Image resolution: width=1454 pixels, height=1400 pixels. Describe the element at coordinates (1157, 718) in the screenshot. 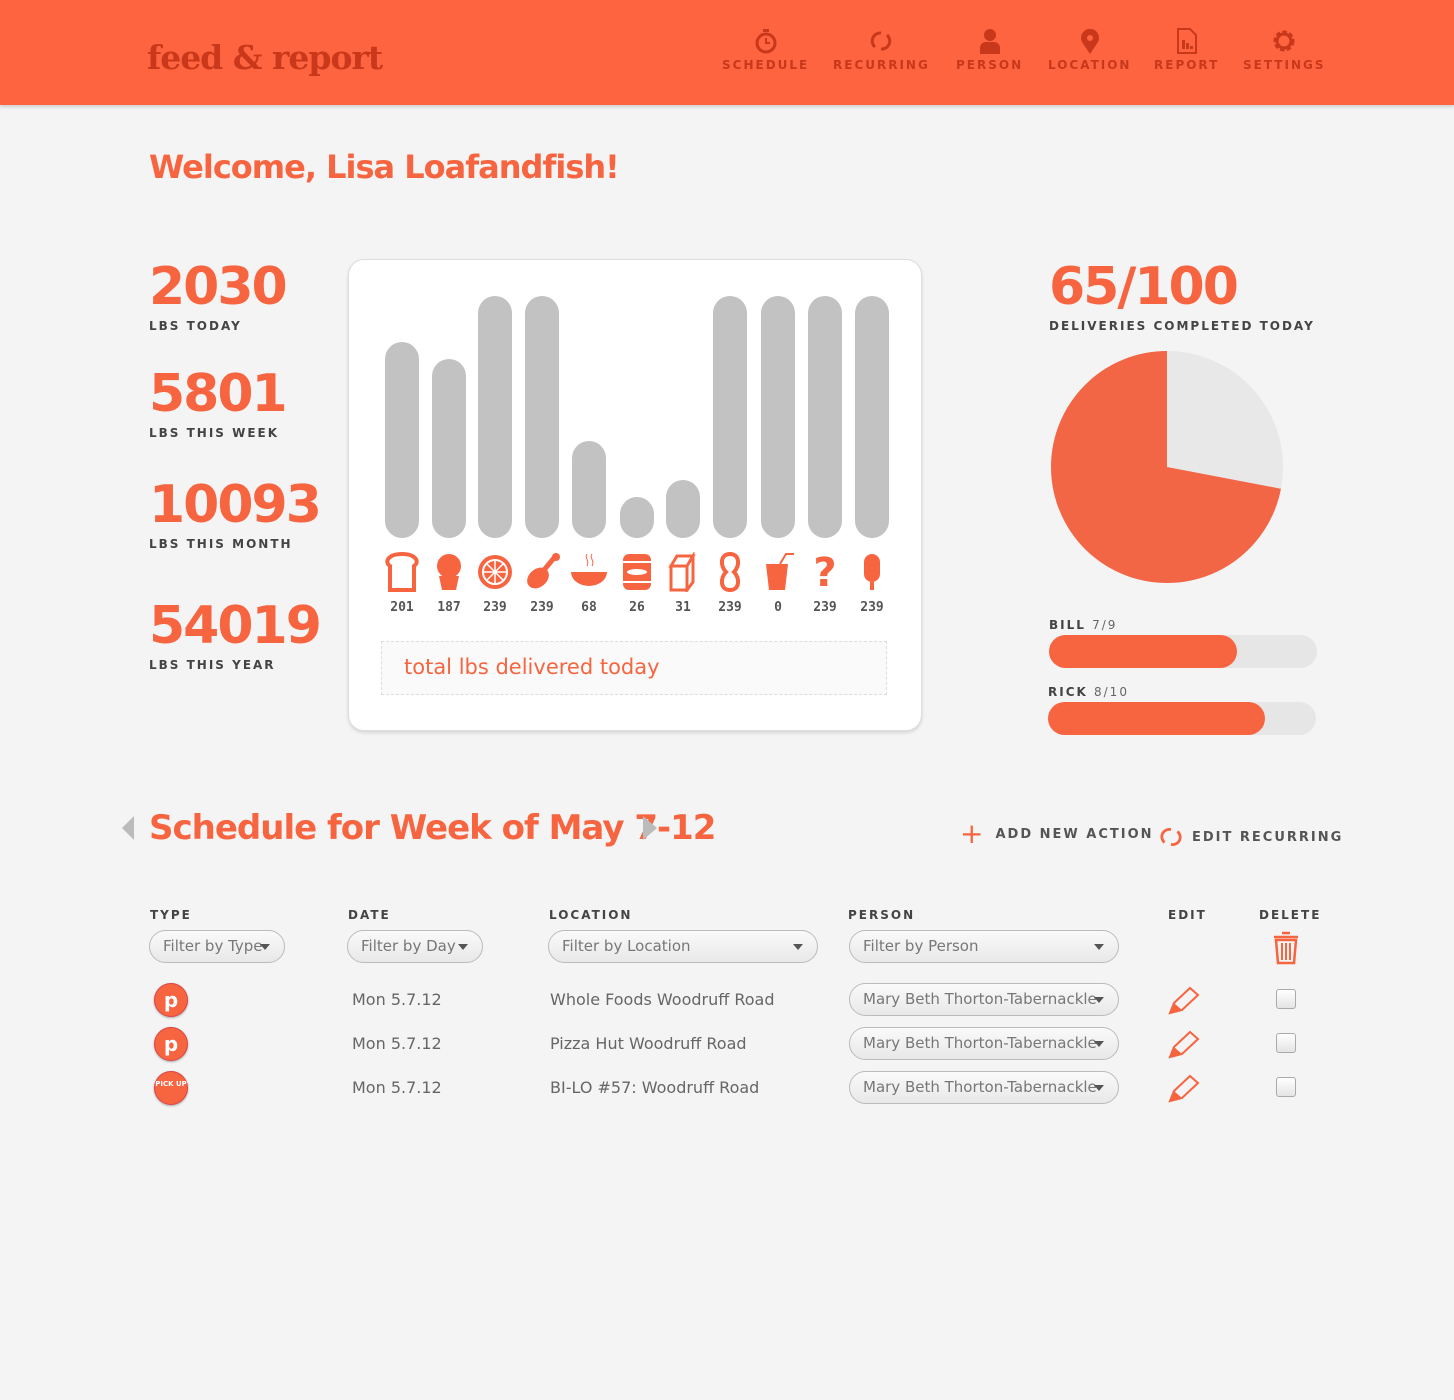

I see `progress-fill` at that location.